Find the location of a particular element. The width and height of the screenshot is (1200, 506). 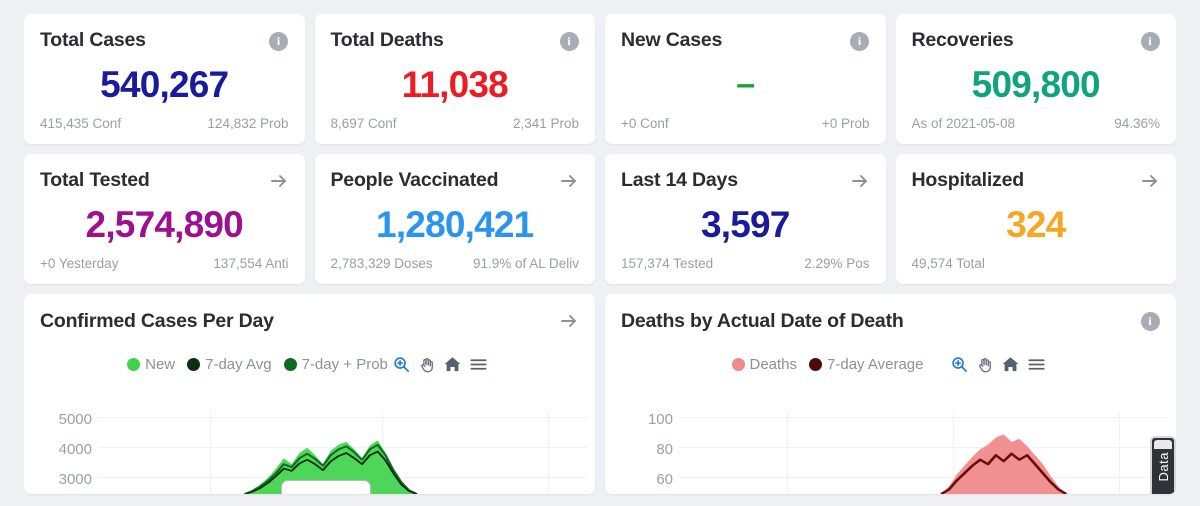

legend-item-deaths: Deaths is located at coordinates (764, 364).